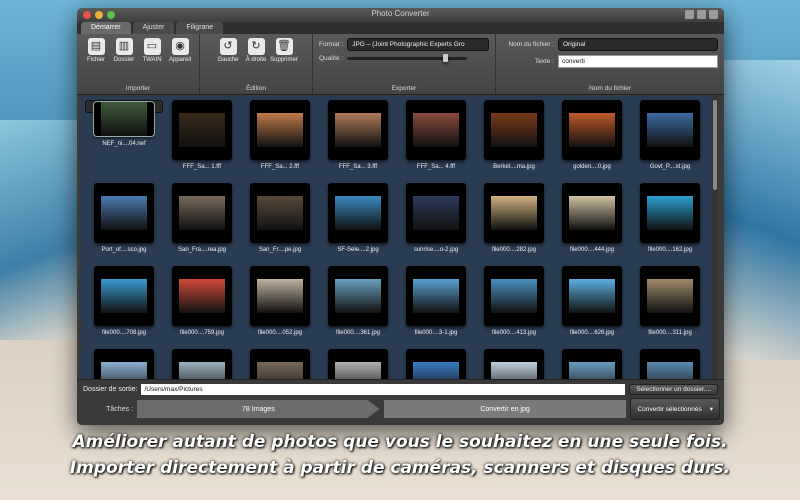 This screenshot has height=500, width=800. I want to click on photo-item: Port_of....sco.jpg, so click(124, 224).